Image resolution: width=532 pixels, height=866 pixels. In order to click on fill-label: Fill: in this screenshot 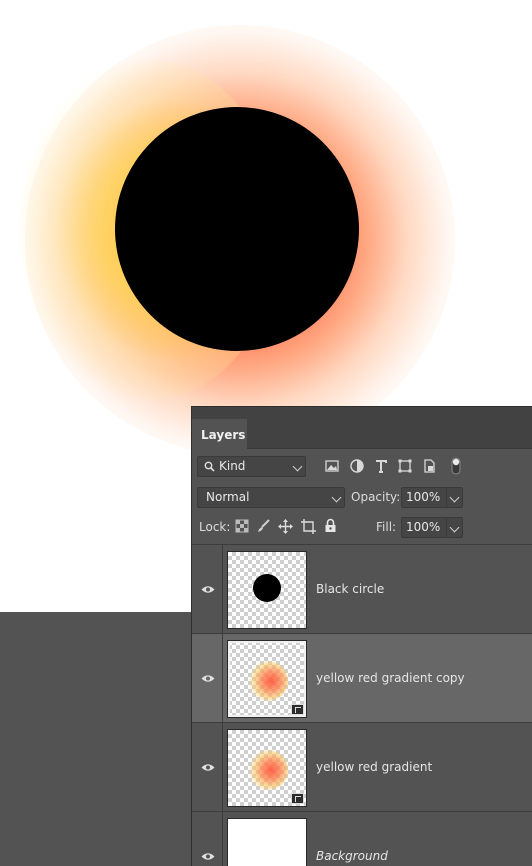, I will do `click(386, 527)`.